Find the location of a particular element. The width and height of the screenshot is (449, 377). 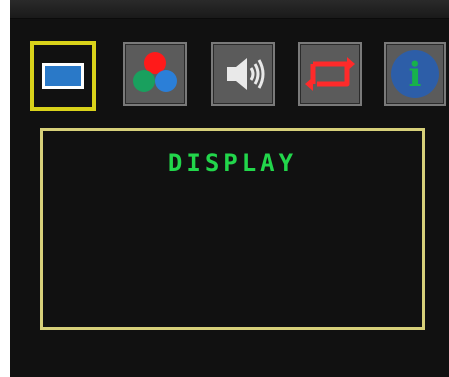

tab-color is located at coordinates (155, 74).